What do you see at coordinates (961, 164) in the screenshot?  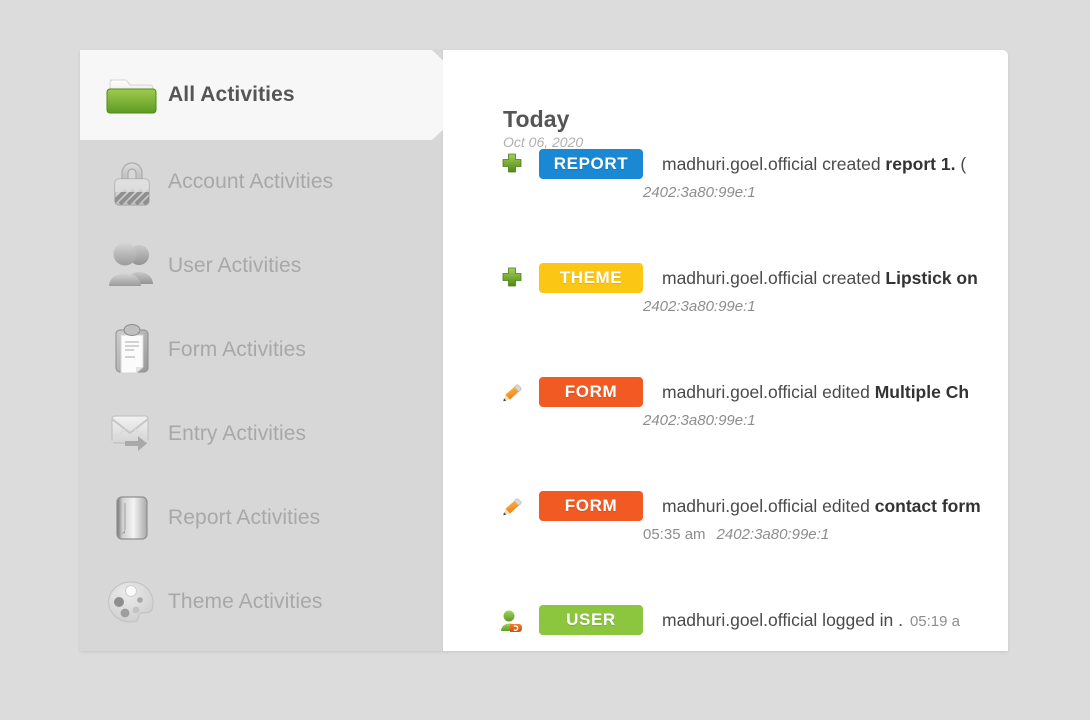 I see `activity-trailing: (` at bounding box center [961, 164].